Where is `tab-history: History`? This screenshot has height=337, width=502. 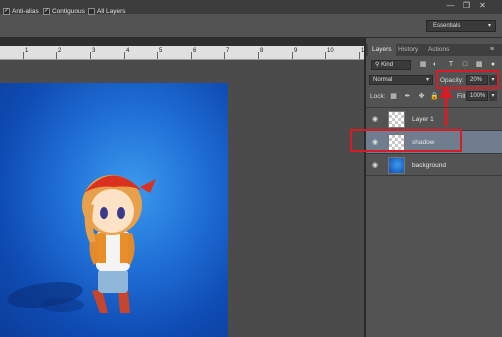 tab-history: History is located at coordinates (408, 50).